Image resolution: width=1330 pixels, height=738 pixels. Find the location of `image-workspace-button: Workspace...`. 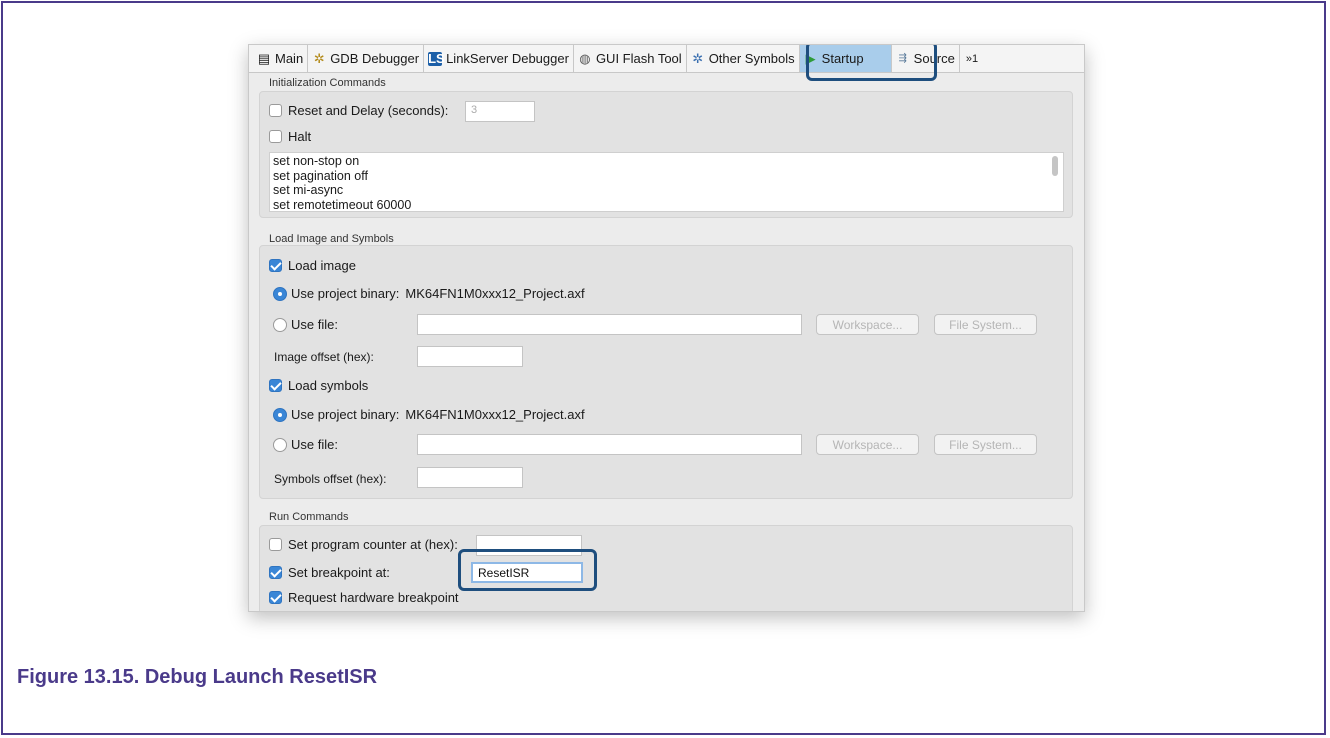

image-workspace-button: Workspace... is located at coordinates (867, 324).